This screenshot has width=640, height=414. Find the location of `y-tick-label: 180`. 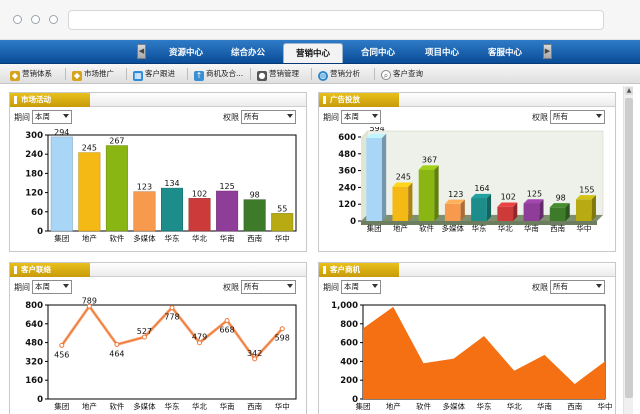

y-tick-label: 180 is located at coordinates (34, 174).